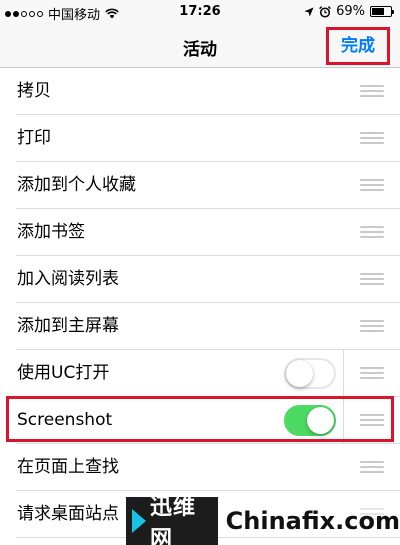 The height and width of the screenshot is (545, 400). What do you see at coordinates (200, 232) in the screenshot?
I see `list-item: 添加书签` at bounding box center [200, 232].